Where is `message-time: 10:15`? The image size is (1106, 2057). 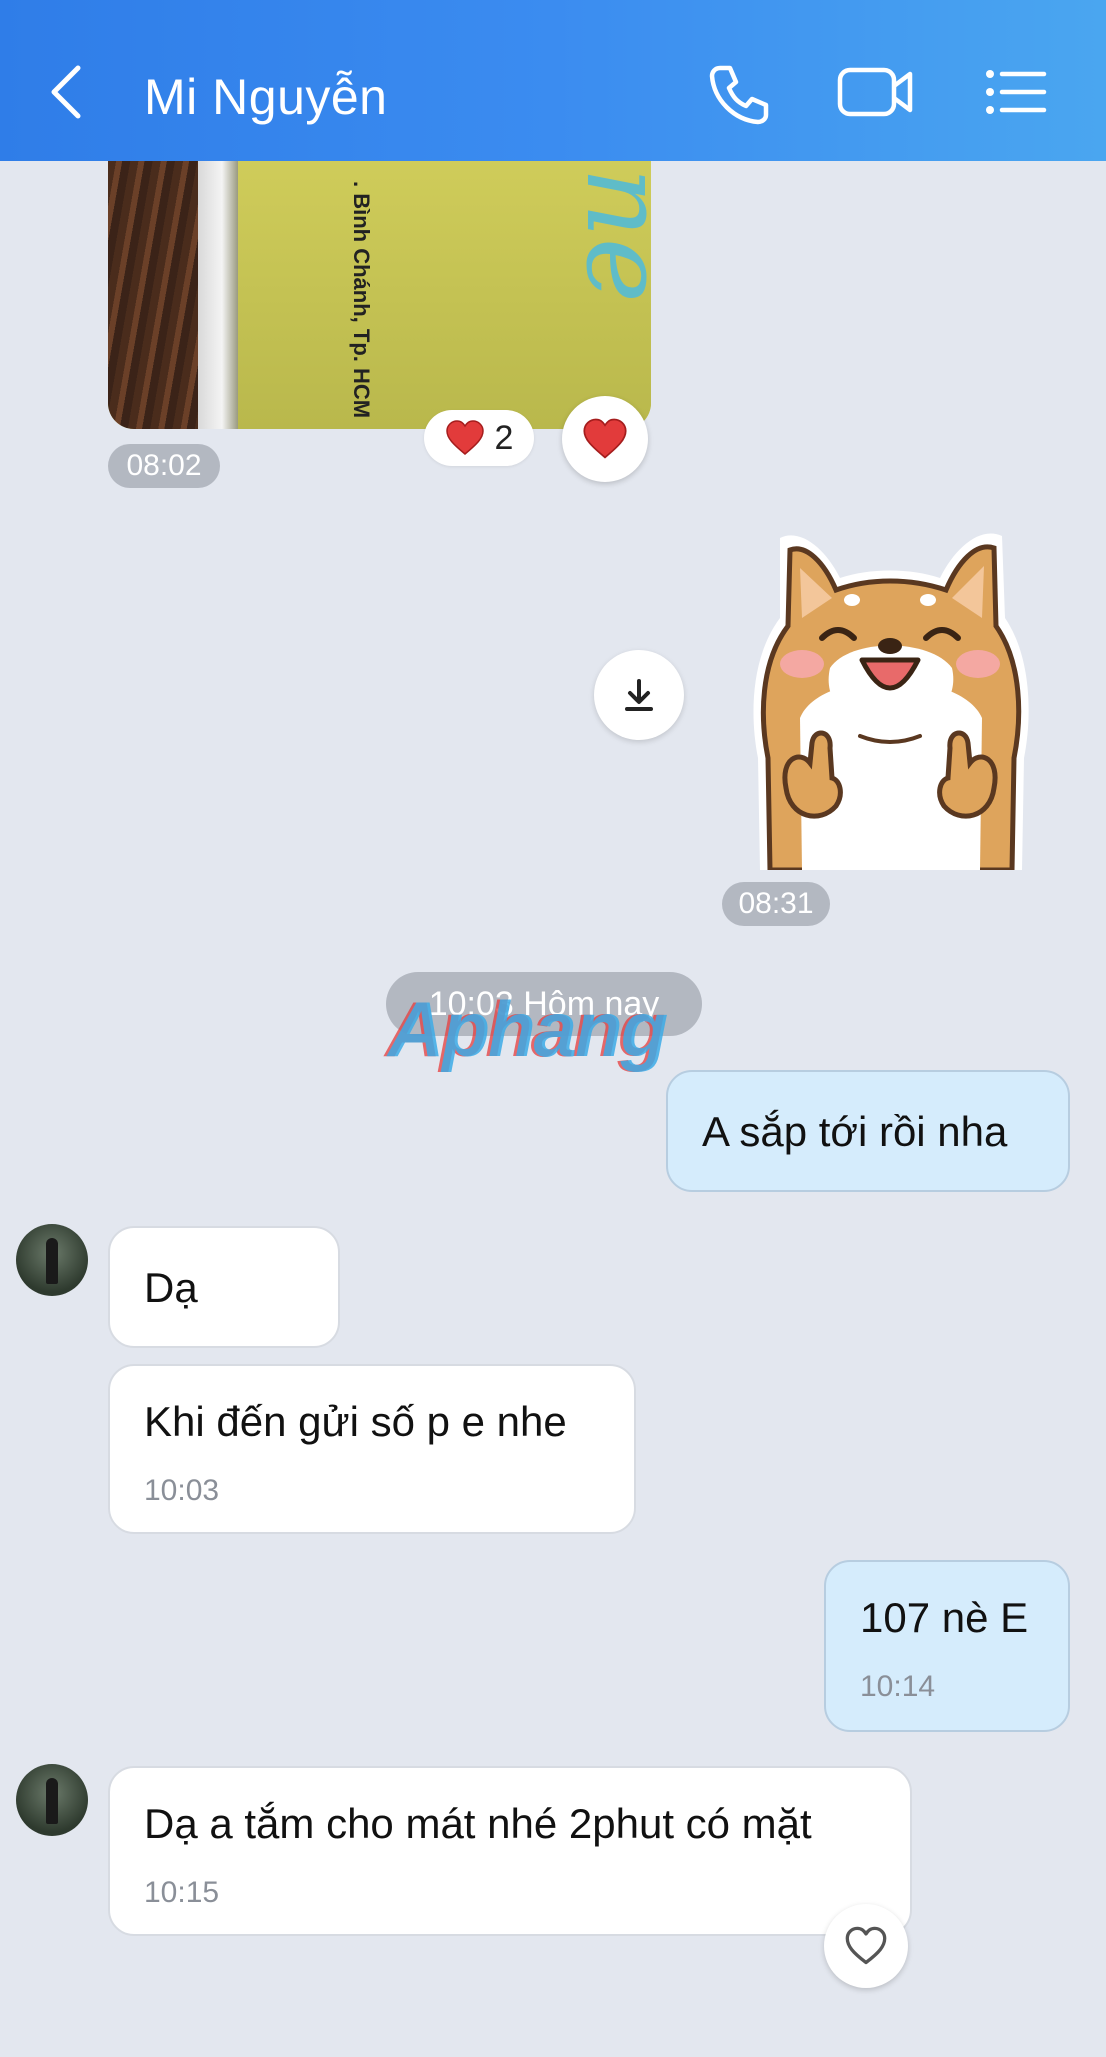 message-time: 10:15 is located at coordinates (182, 1892).